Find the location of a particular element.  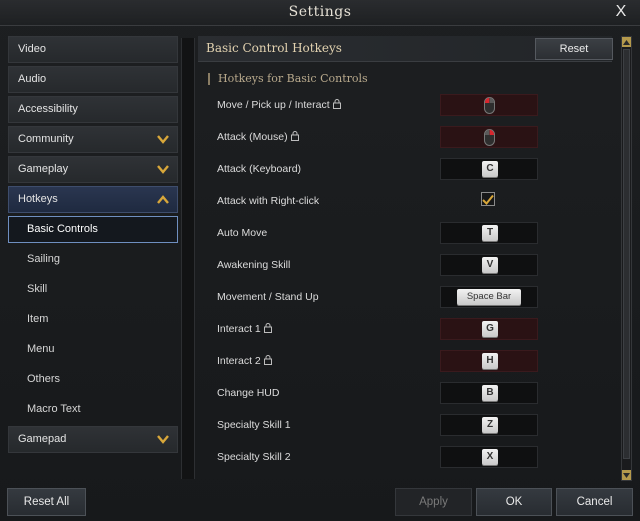

title-bar: Settings X is located at coordinates (320, 13).